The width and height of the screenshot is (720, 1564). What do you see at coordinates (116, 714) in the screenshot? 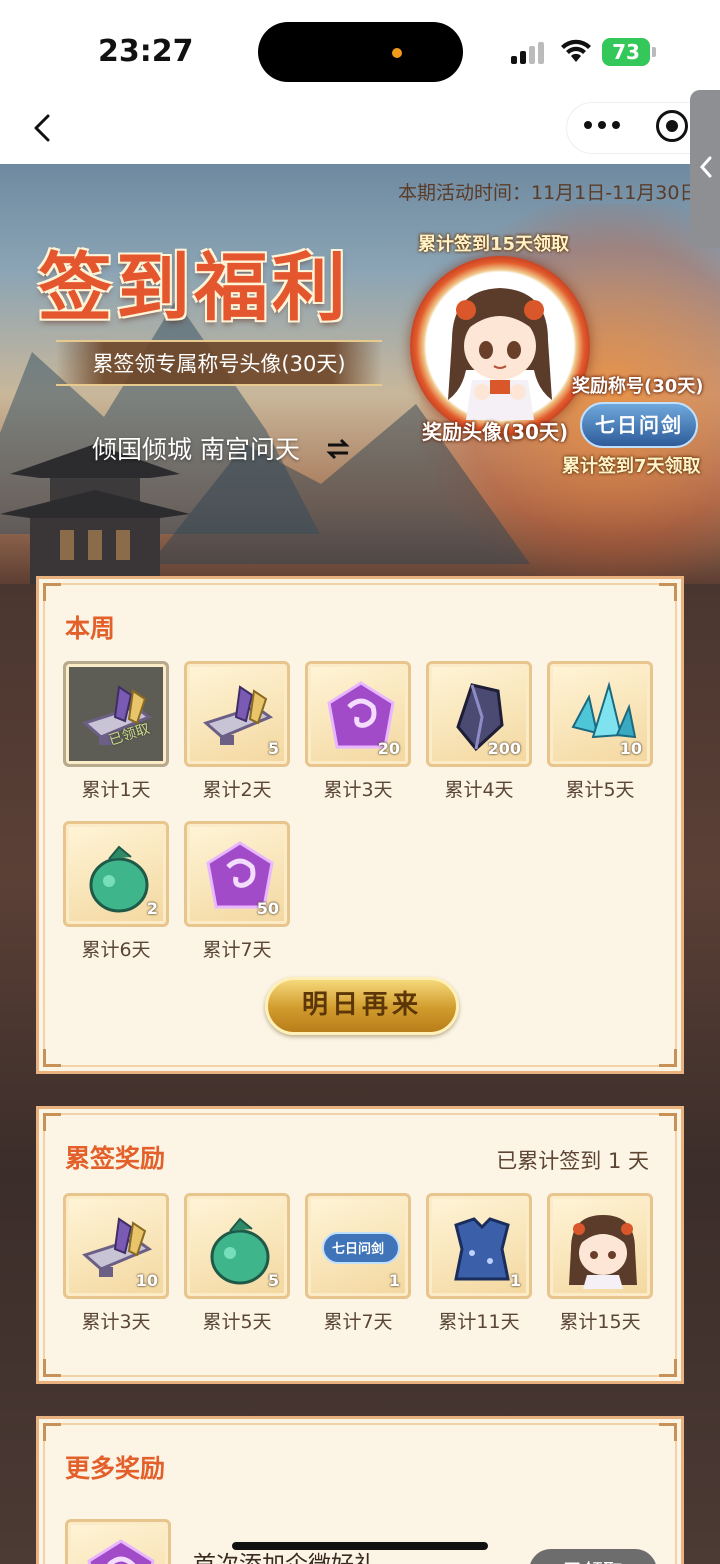
I see `reward-tile: 已领取` at bounding box center [116, 714].